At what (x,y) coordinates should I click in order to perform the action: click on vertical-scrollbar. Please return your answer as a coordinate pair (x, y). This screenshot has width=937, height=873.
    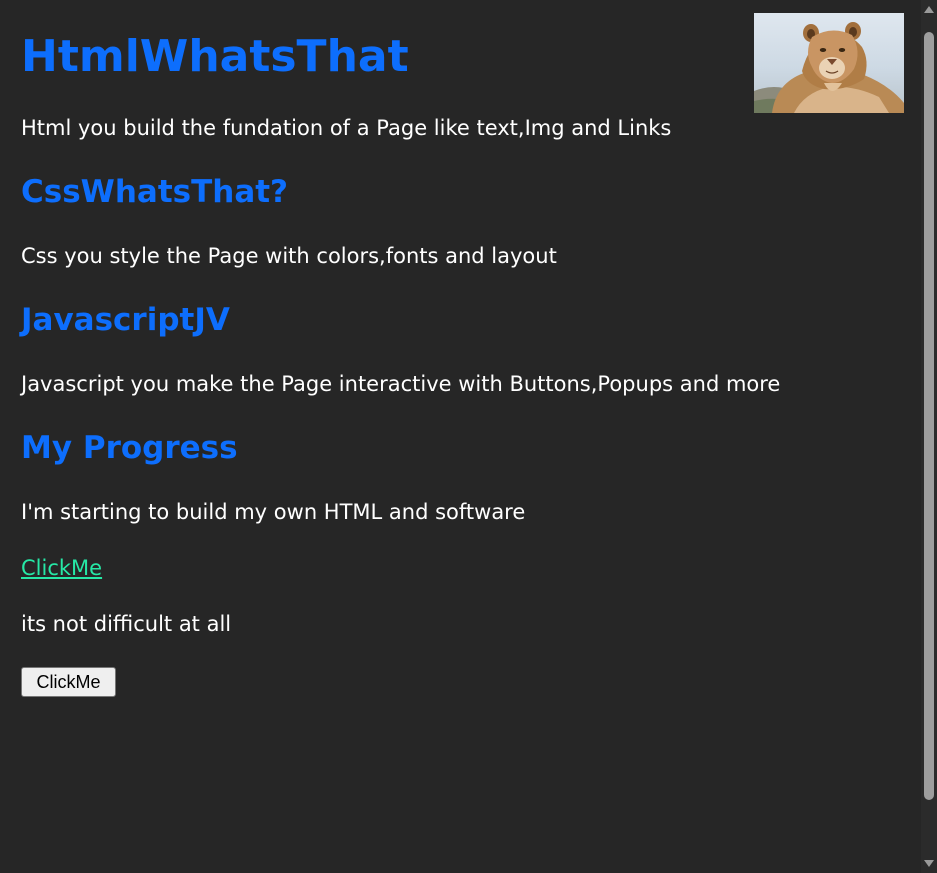
    Looking at the image, I should click on (929, 436).